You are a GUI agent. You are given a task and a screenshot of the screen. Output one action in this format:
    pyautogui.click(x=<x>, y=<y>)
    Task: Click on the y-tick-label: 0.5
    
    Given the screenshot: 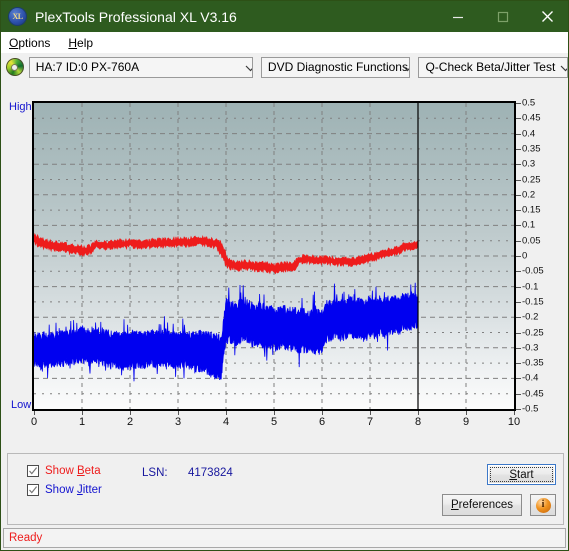 What is the action you would take?
    pyautogui.click(x=529, y=103)
    